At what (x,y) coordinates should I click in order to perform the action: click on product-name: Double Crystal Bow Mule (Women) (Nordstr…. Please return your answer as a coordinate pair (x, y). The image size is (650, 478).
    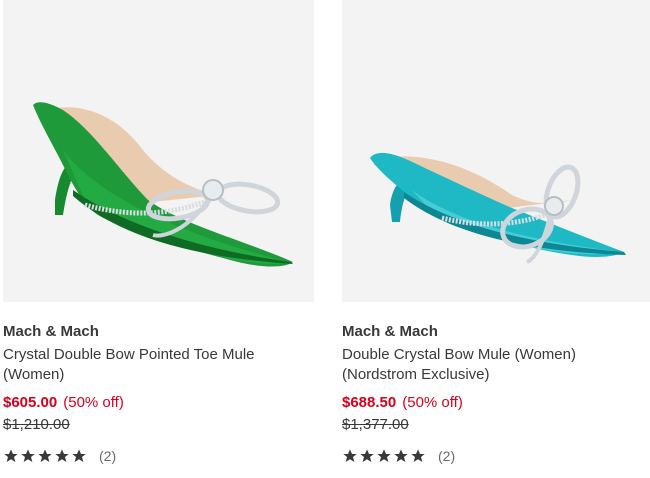
    Looking at the image, I should click on (492, 365).